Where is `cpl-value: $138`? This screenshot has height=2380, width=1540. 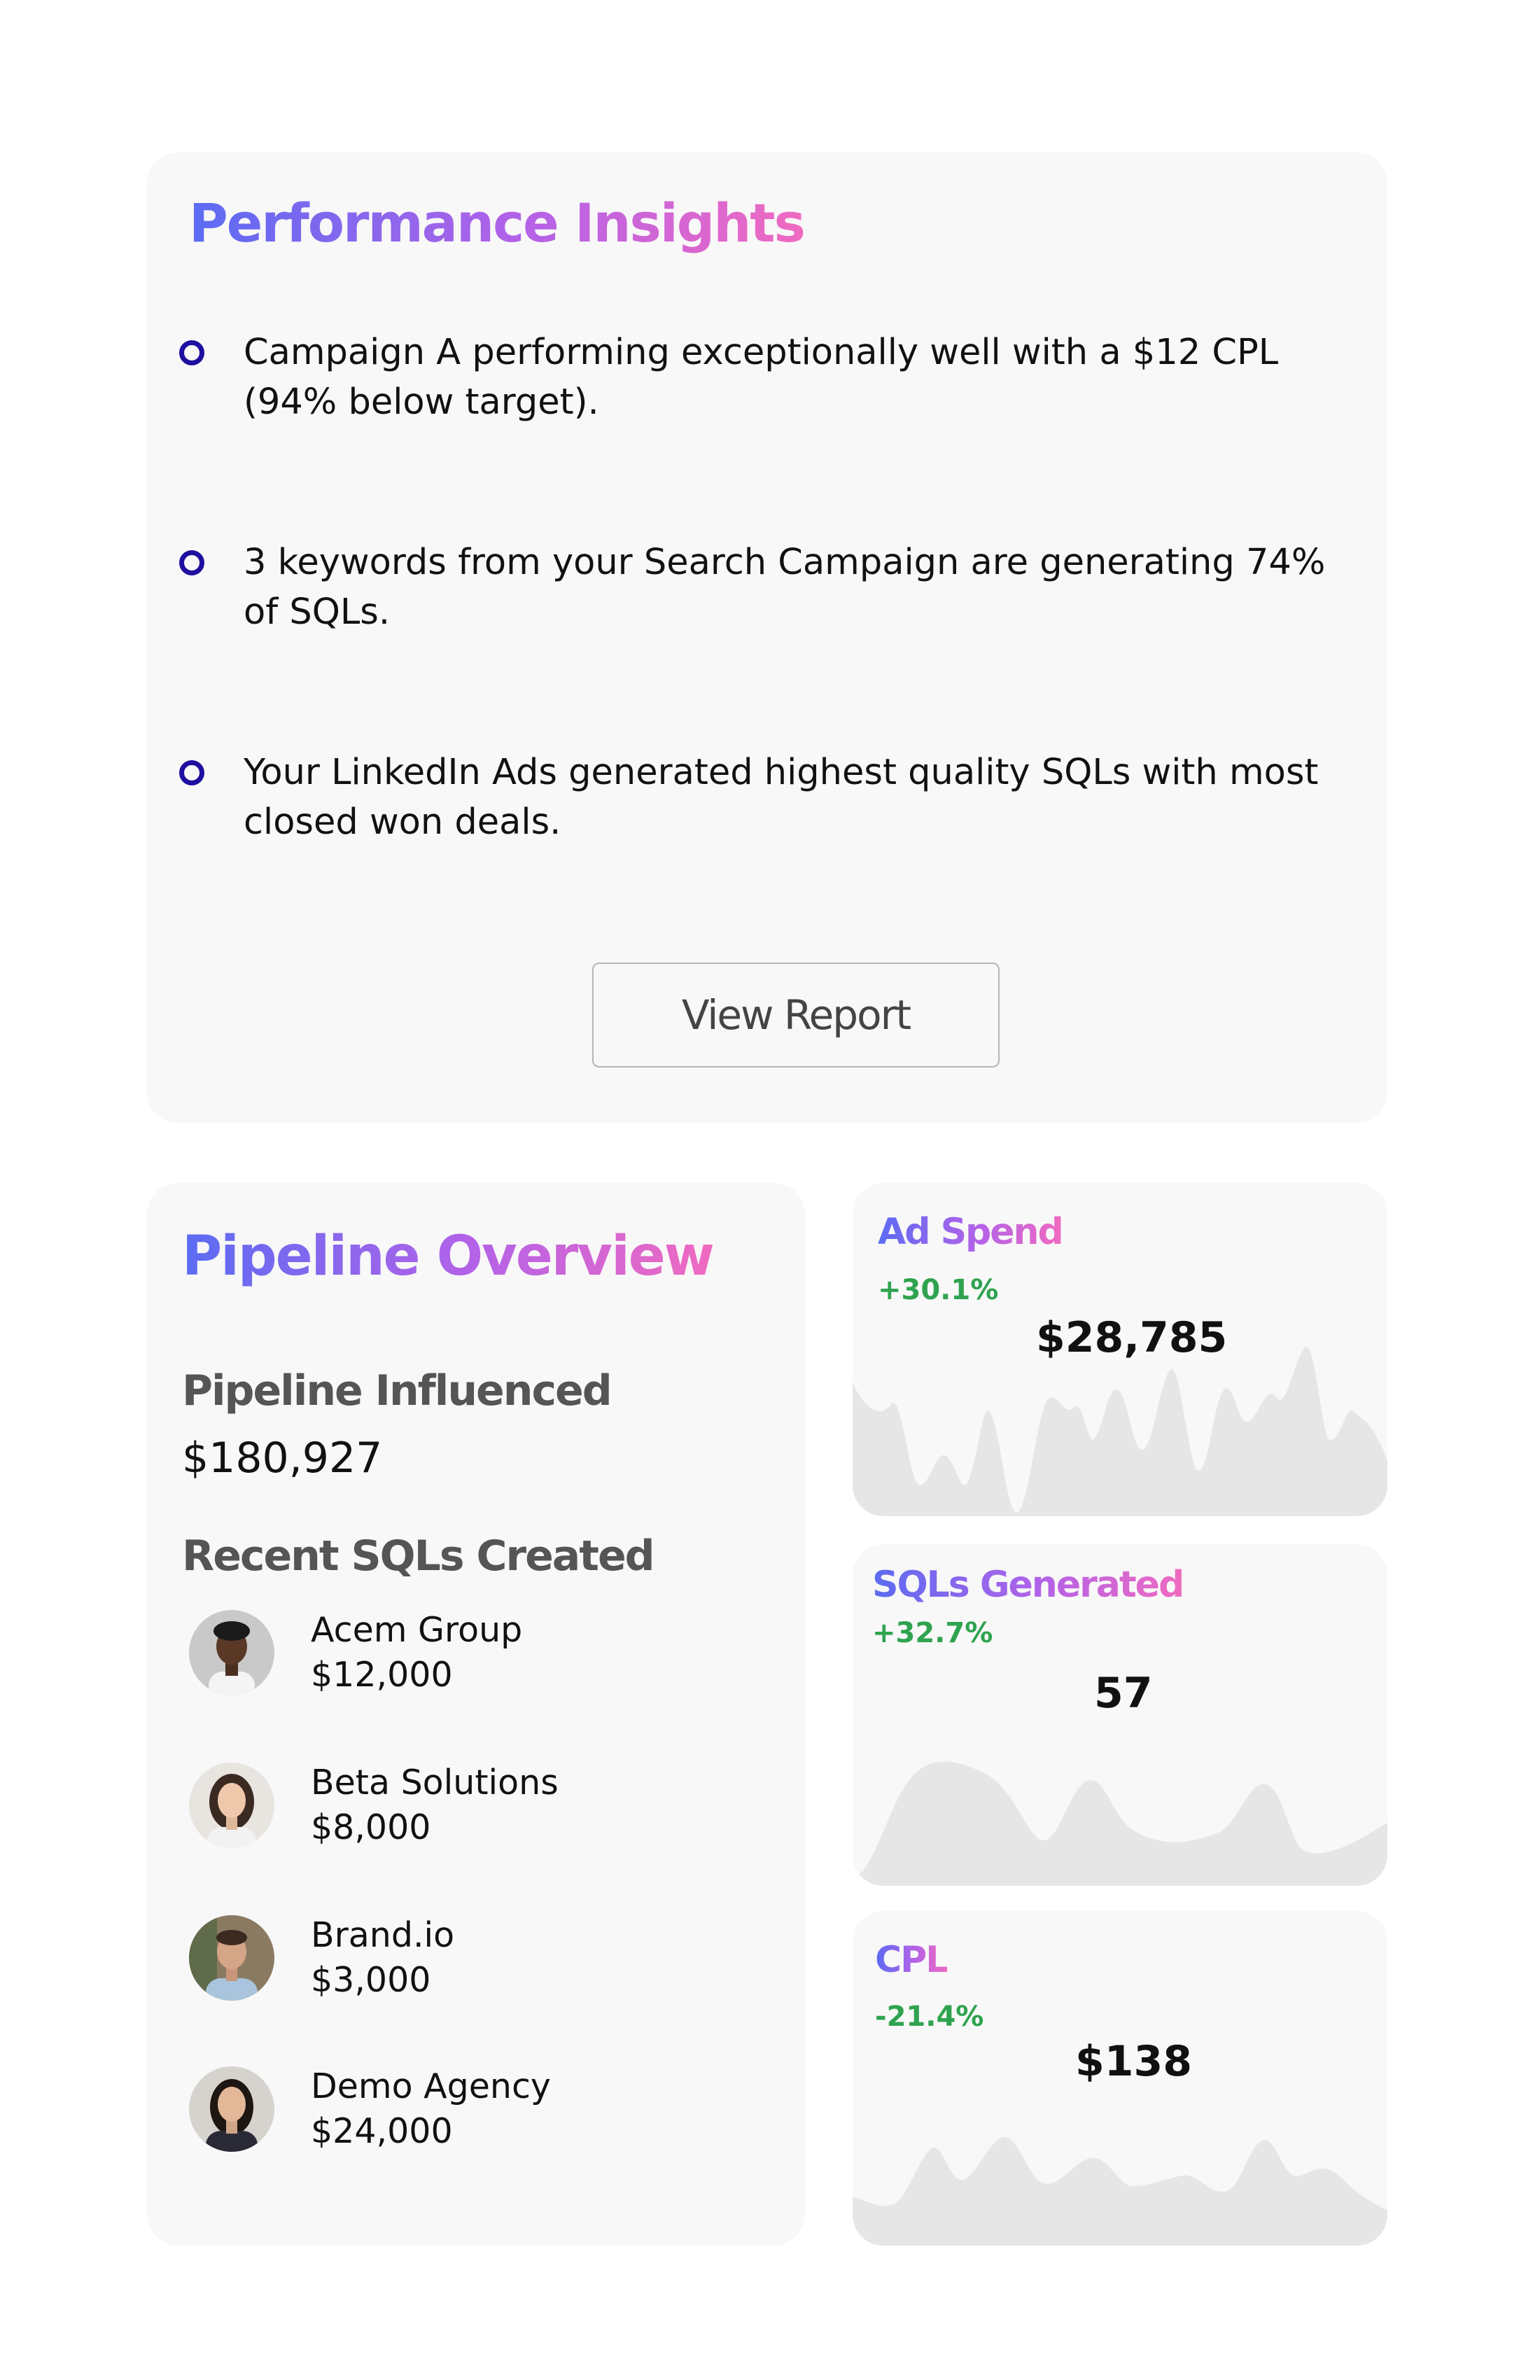
cpl-value: $138 is located at coordinates (1133, 2061).